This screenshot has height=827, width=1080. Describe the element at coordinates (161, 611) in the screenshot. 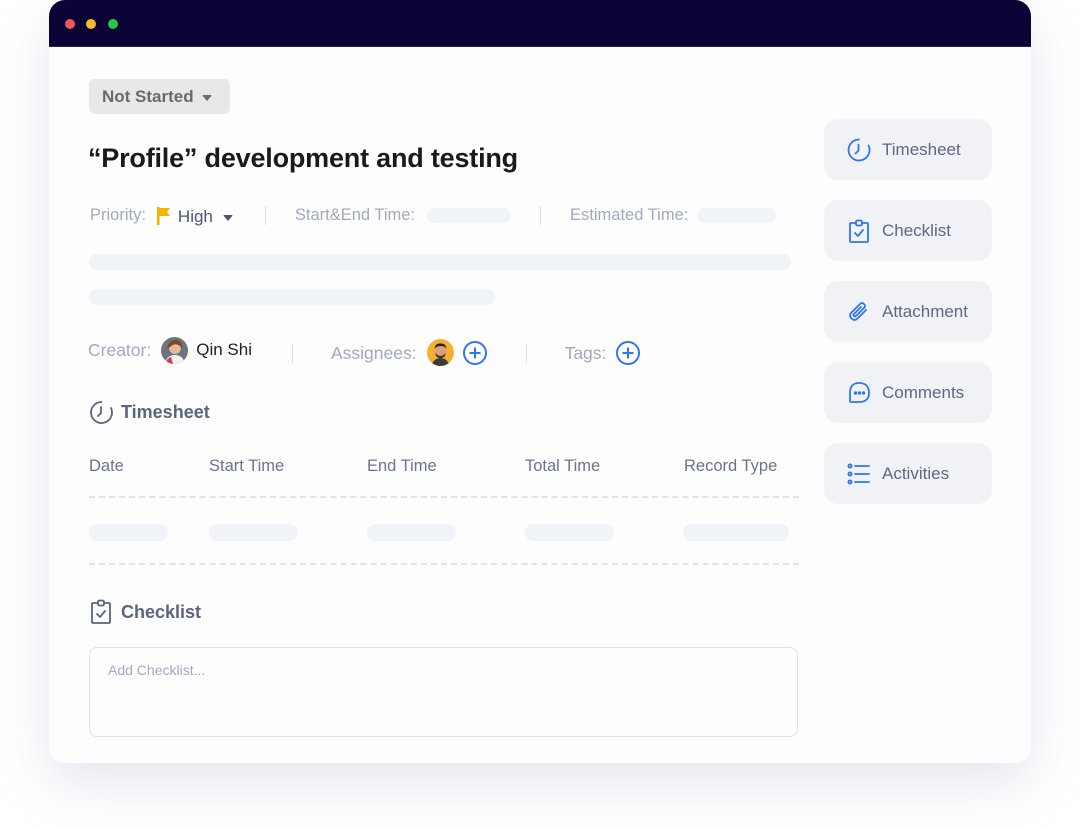

I see `checklist-heading: Checklist` at that location.